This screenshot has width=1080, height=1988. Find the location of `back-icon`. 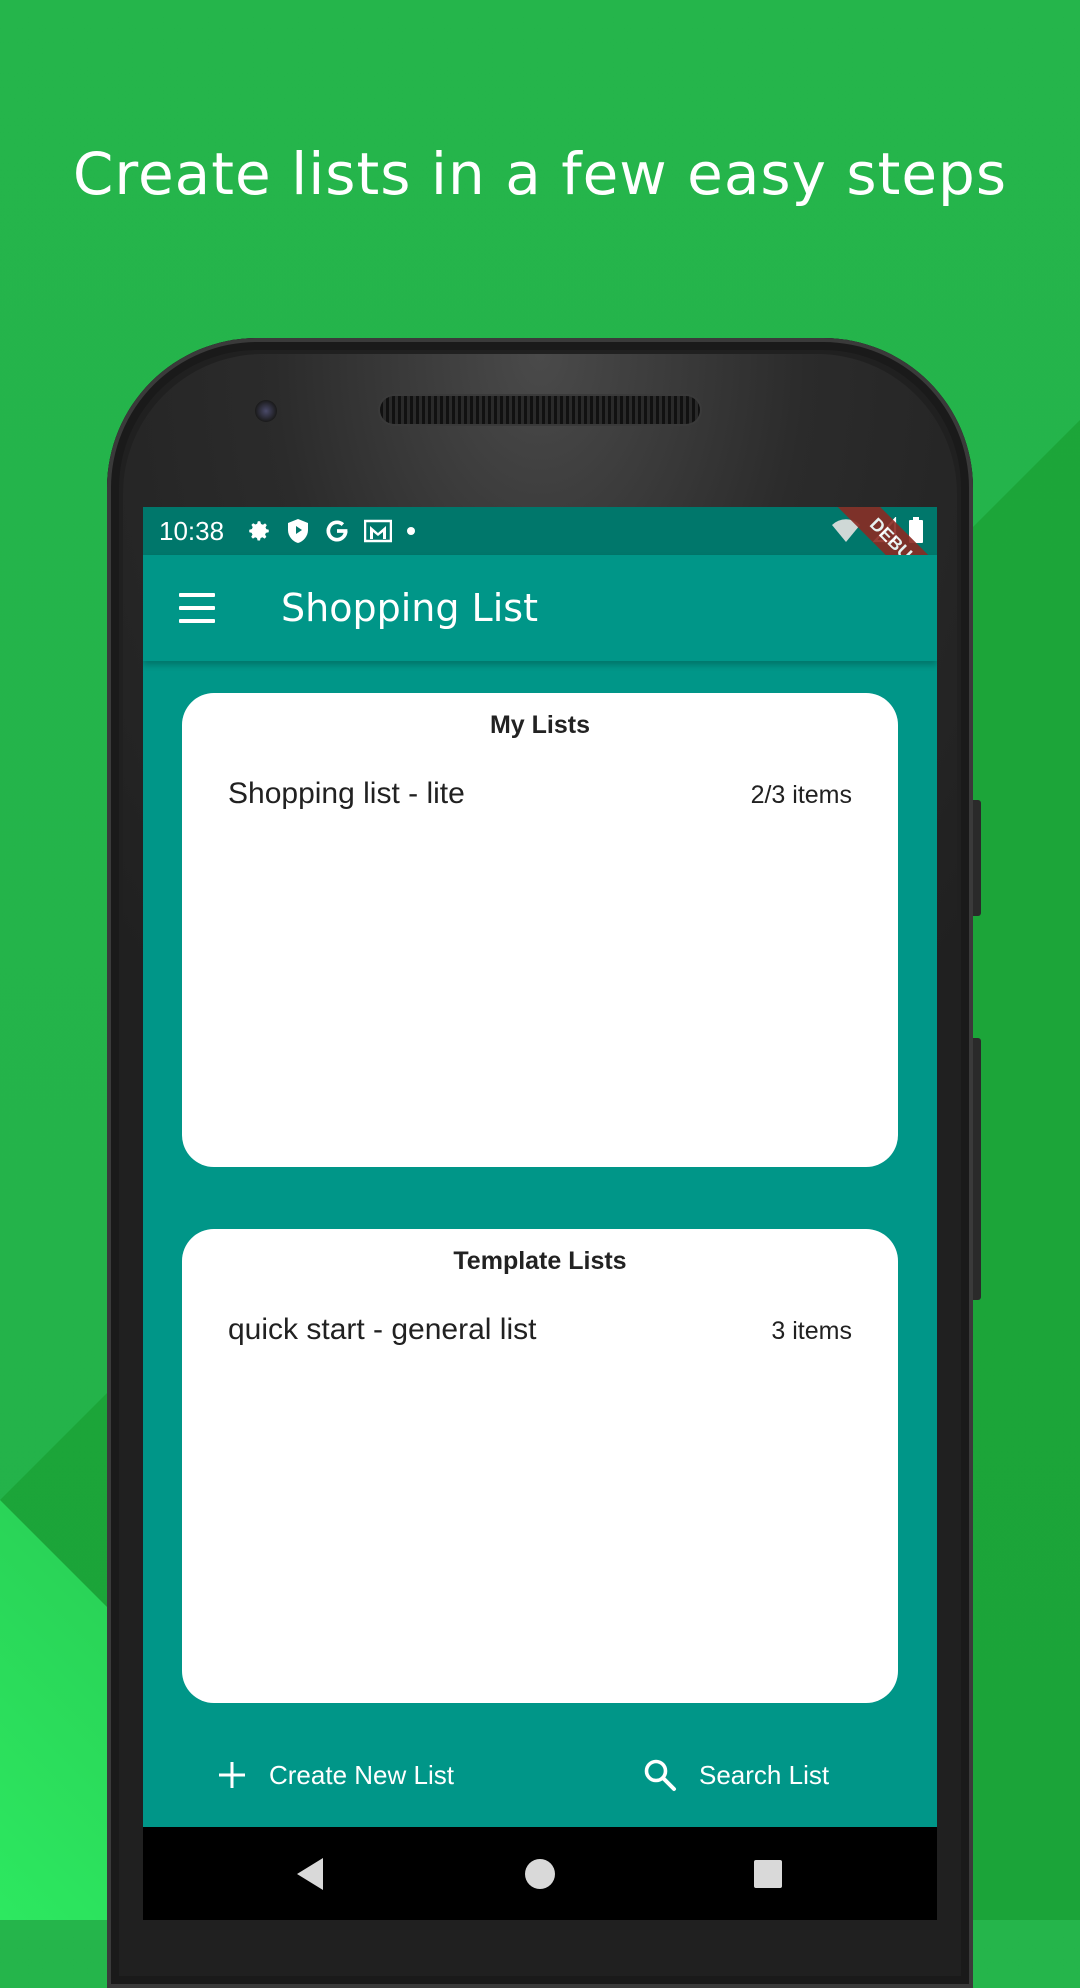

back-icon is located at coordinates (310, 1876).